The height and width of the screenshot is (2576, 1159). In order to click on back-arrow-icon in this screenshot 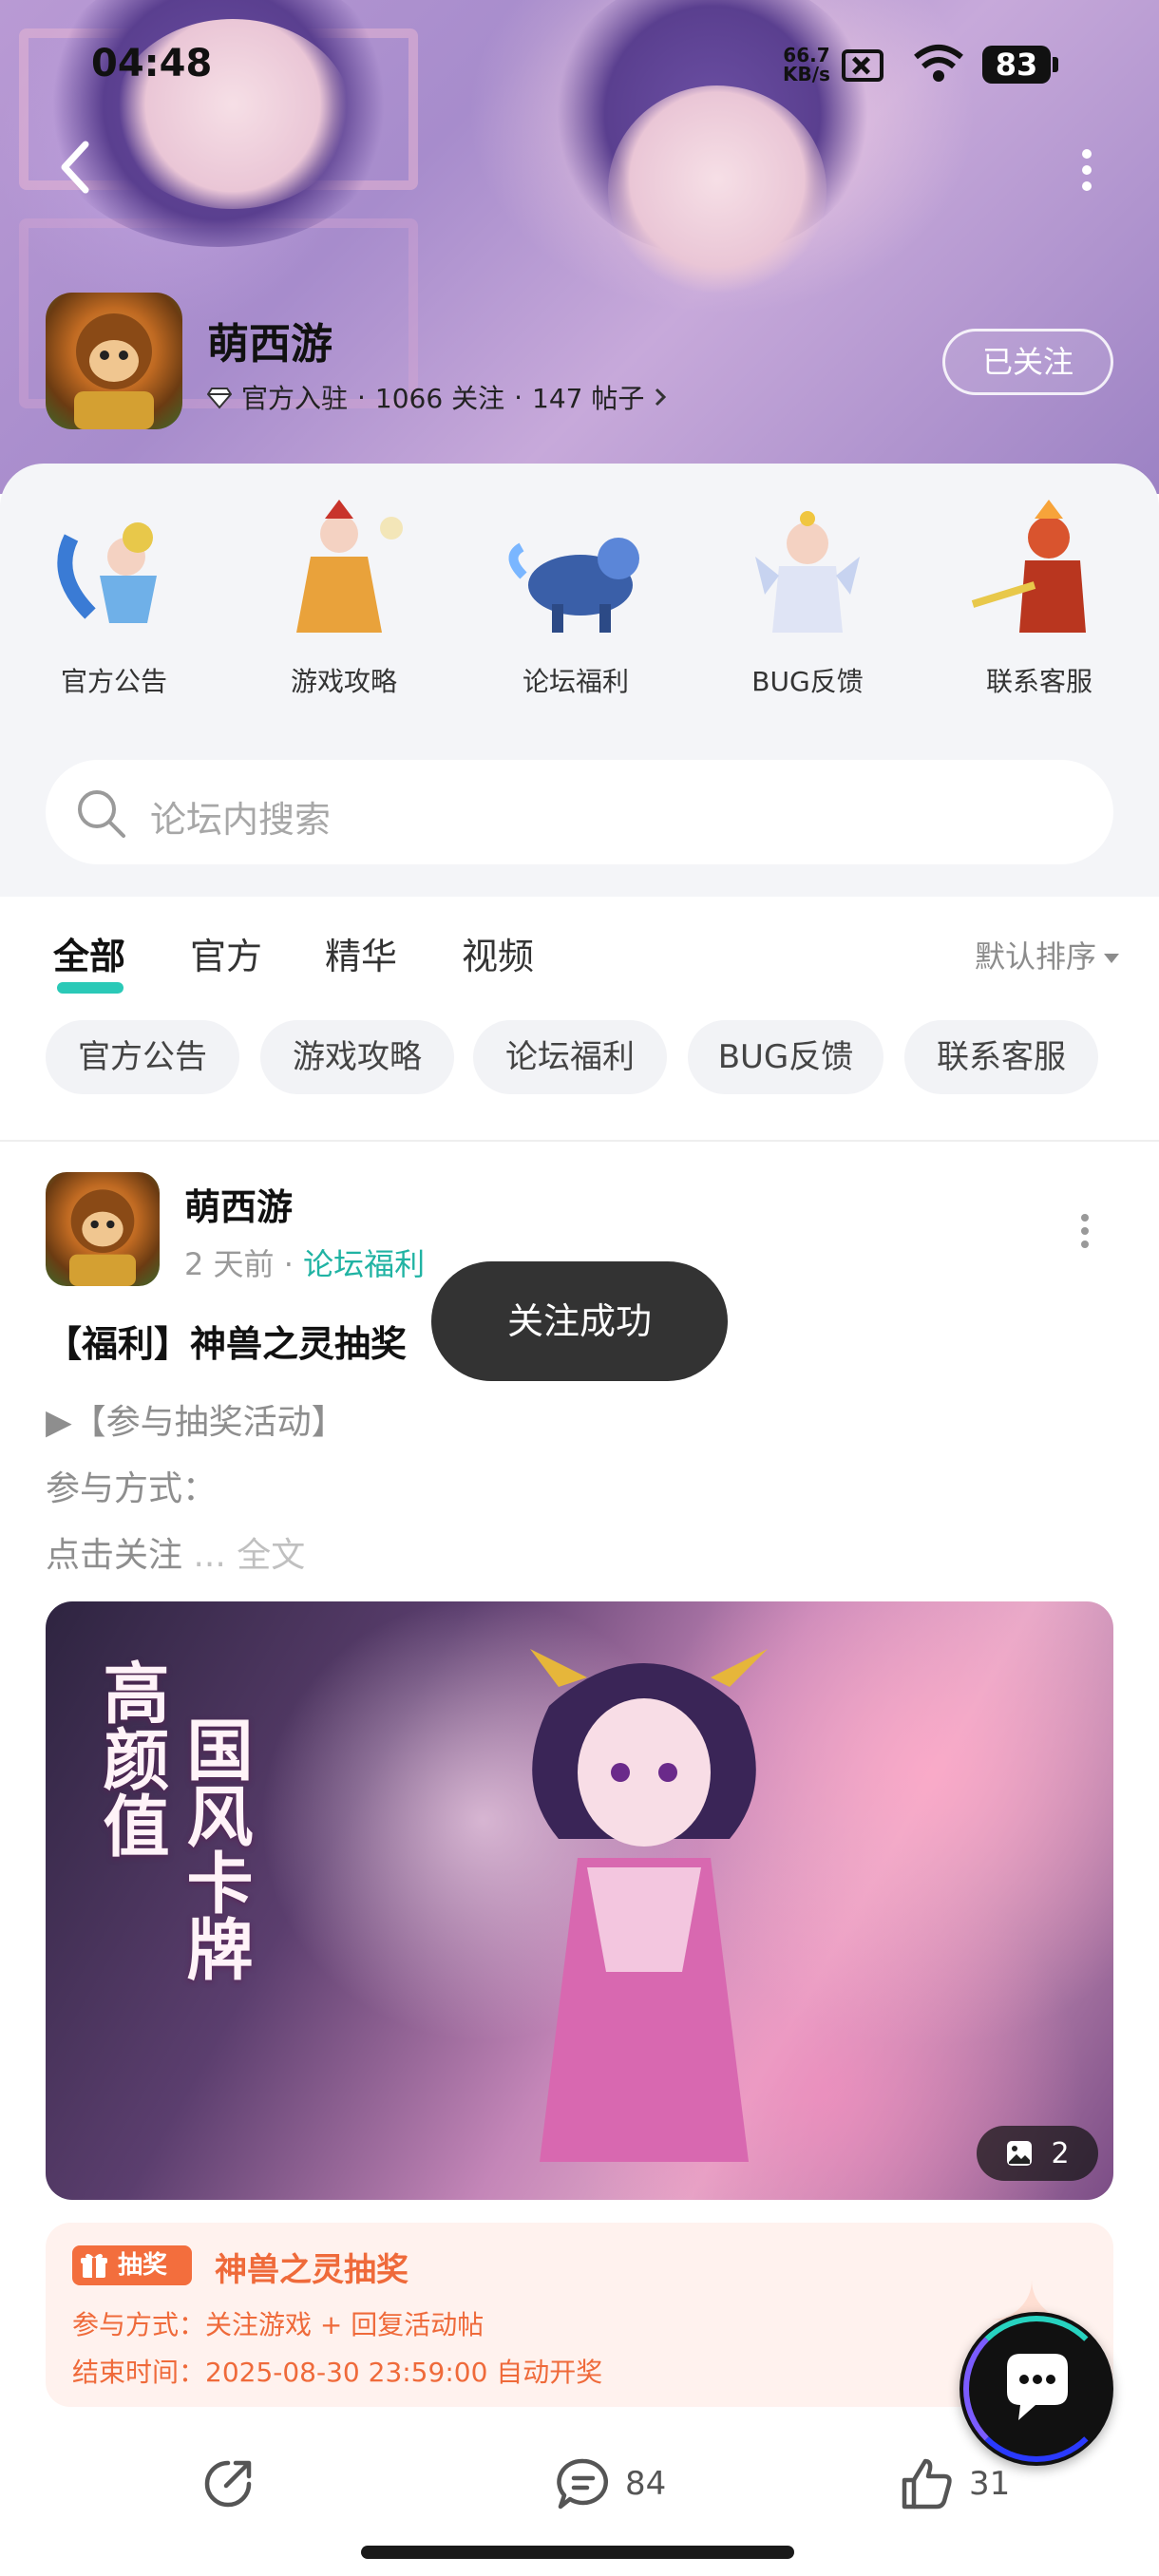, I will do `click(77, 167)`.